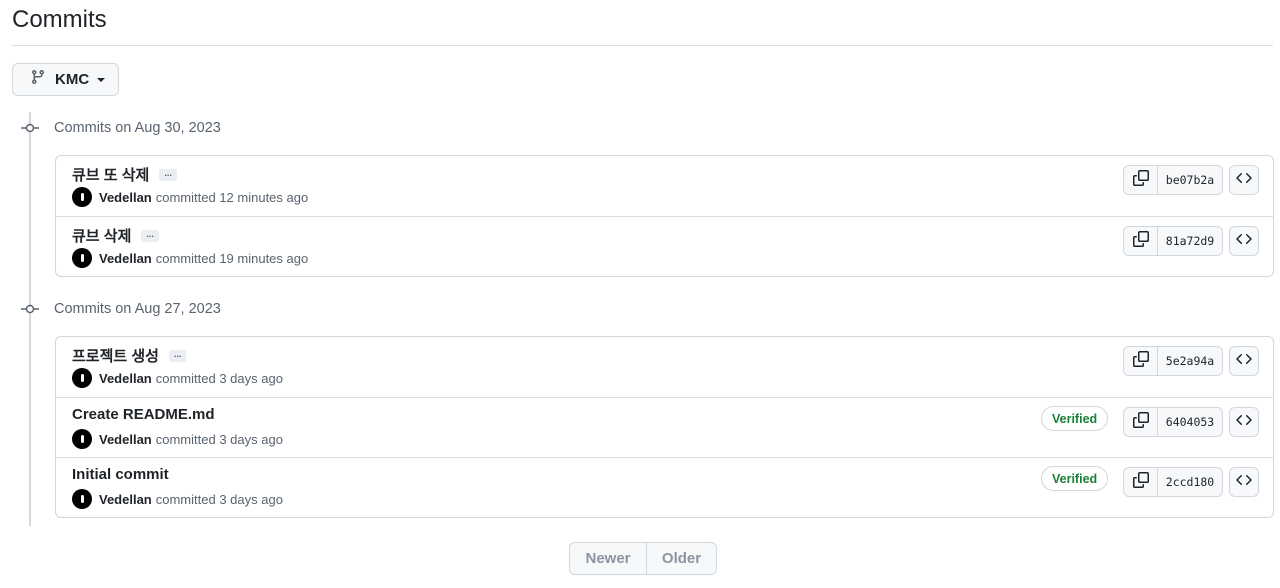  I want to click on pagination: Newer Older, so click(643, 558).